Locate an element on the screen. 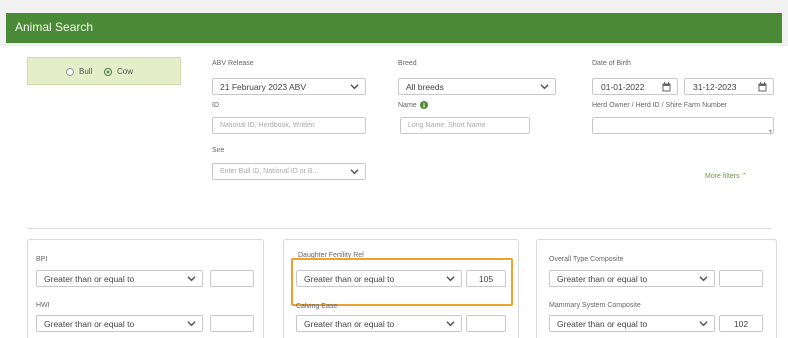  dob-label: Date of Birth is located at coordinates (611, 63).